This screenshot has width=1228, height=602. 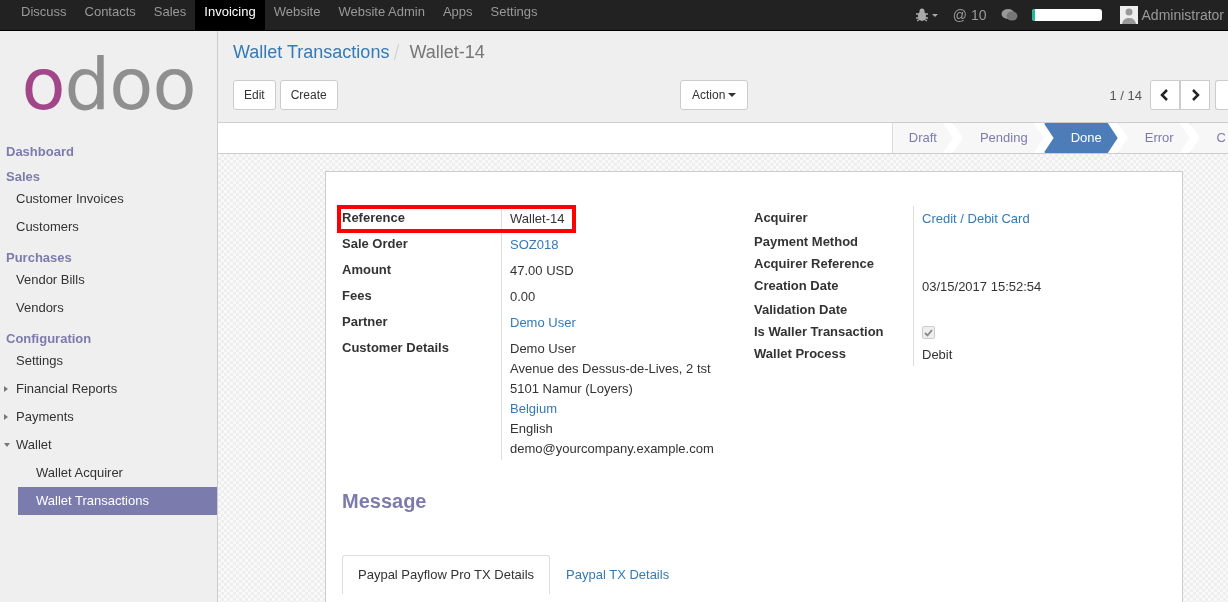 What do you see at coordinates (1125, 95) in the screenshot?
I see `pager-counter: 1 / 14` at bounding box center [1125, 95].